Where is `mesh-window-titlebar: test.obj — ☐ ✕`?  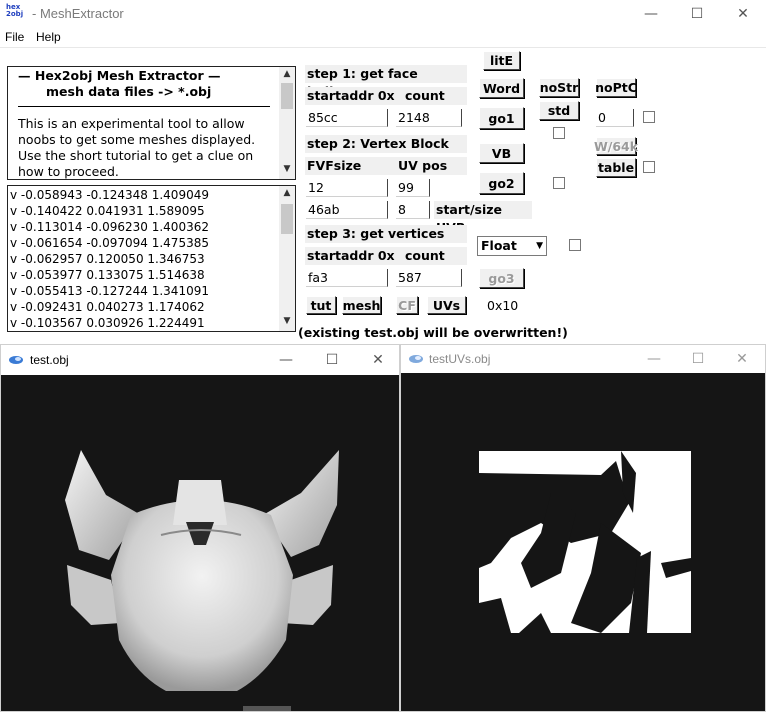
mesh-window-titlebar: test.obj — ☐ ✕ is located at coordinates (200, 360).